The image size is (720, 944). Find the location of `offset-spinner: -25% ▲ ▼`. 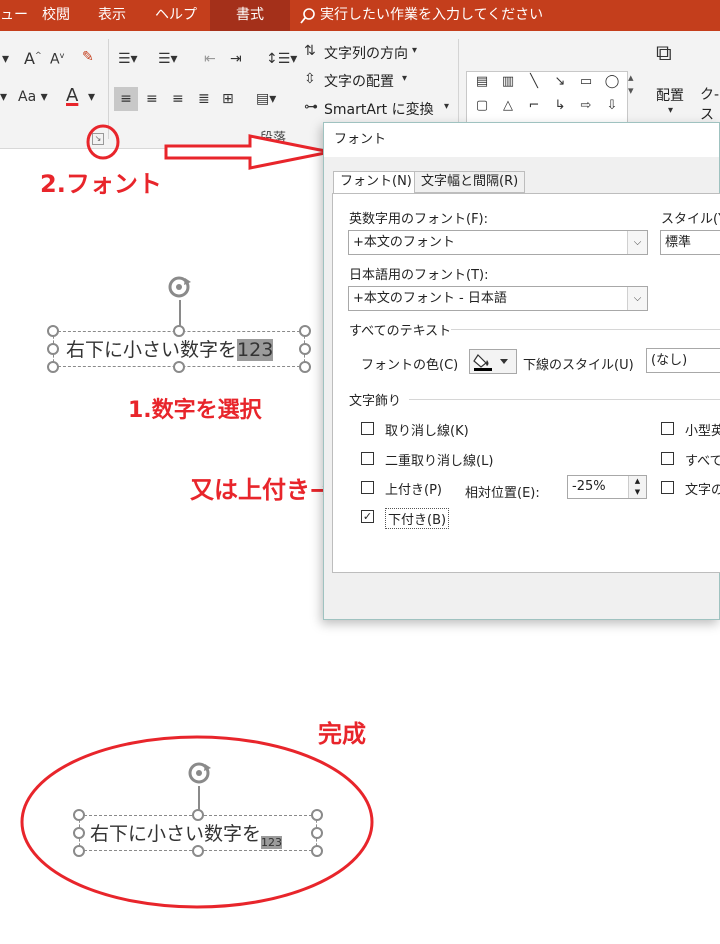

offset-spinner: -25% ▲ ▼ is located at coordinates (607, 487).